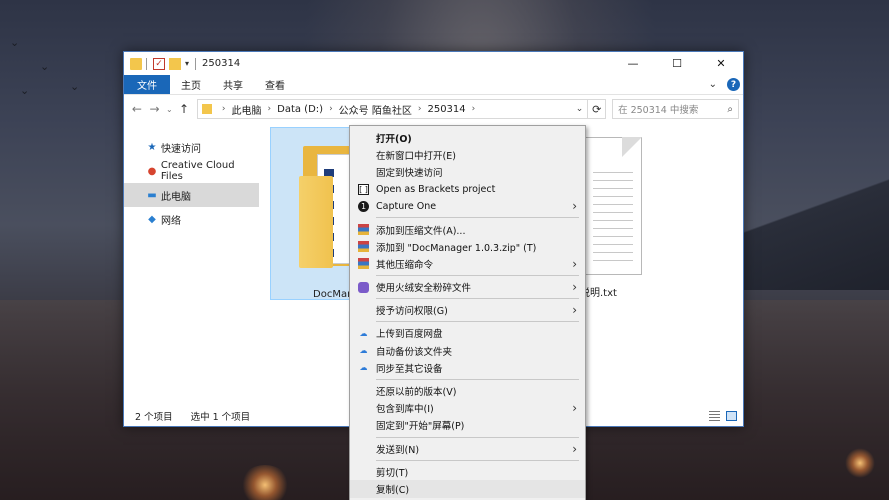  Describe the element at coordinates (721, 63) in the screenshot. I see `close-button: ✕` at that location.